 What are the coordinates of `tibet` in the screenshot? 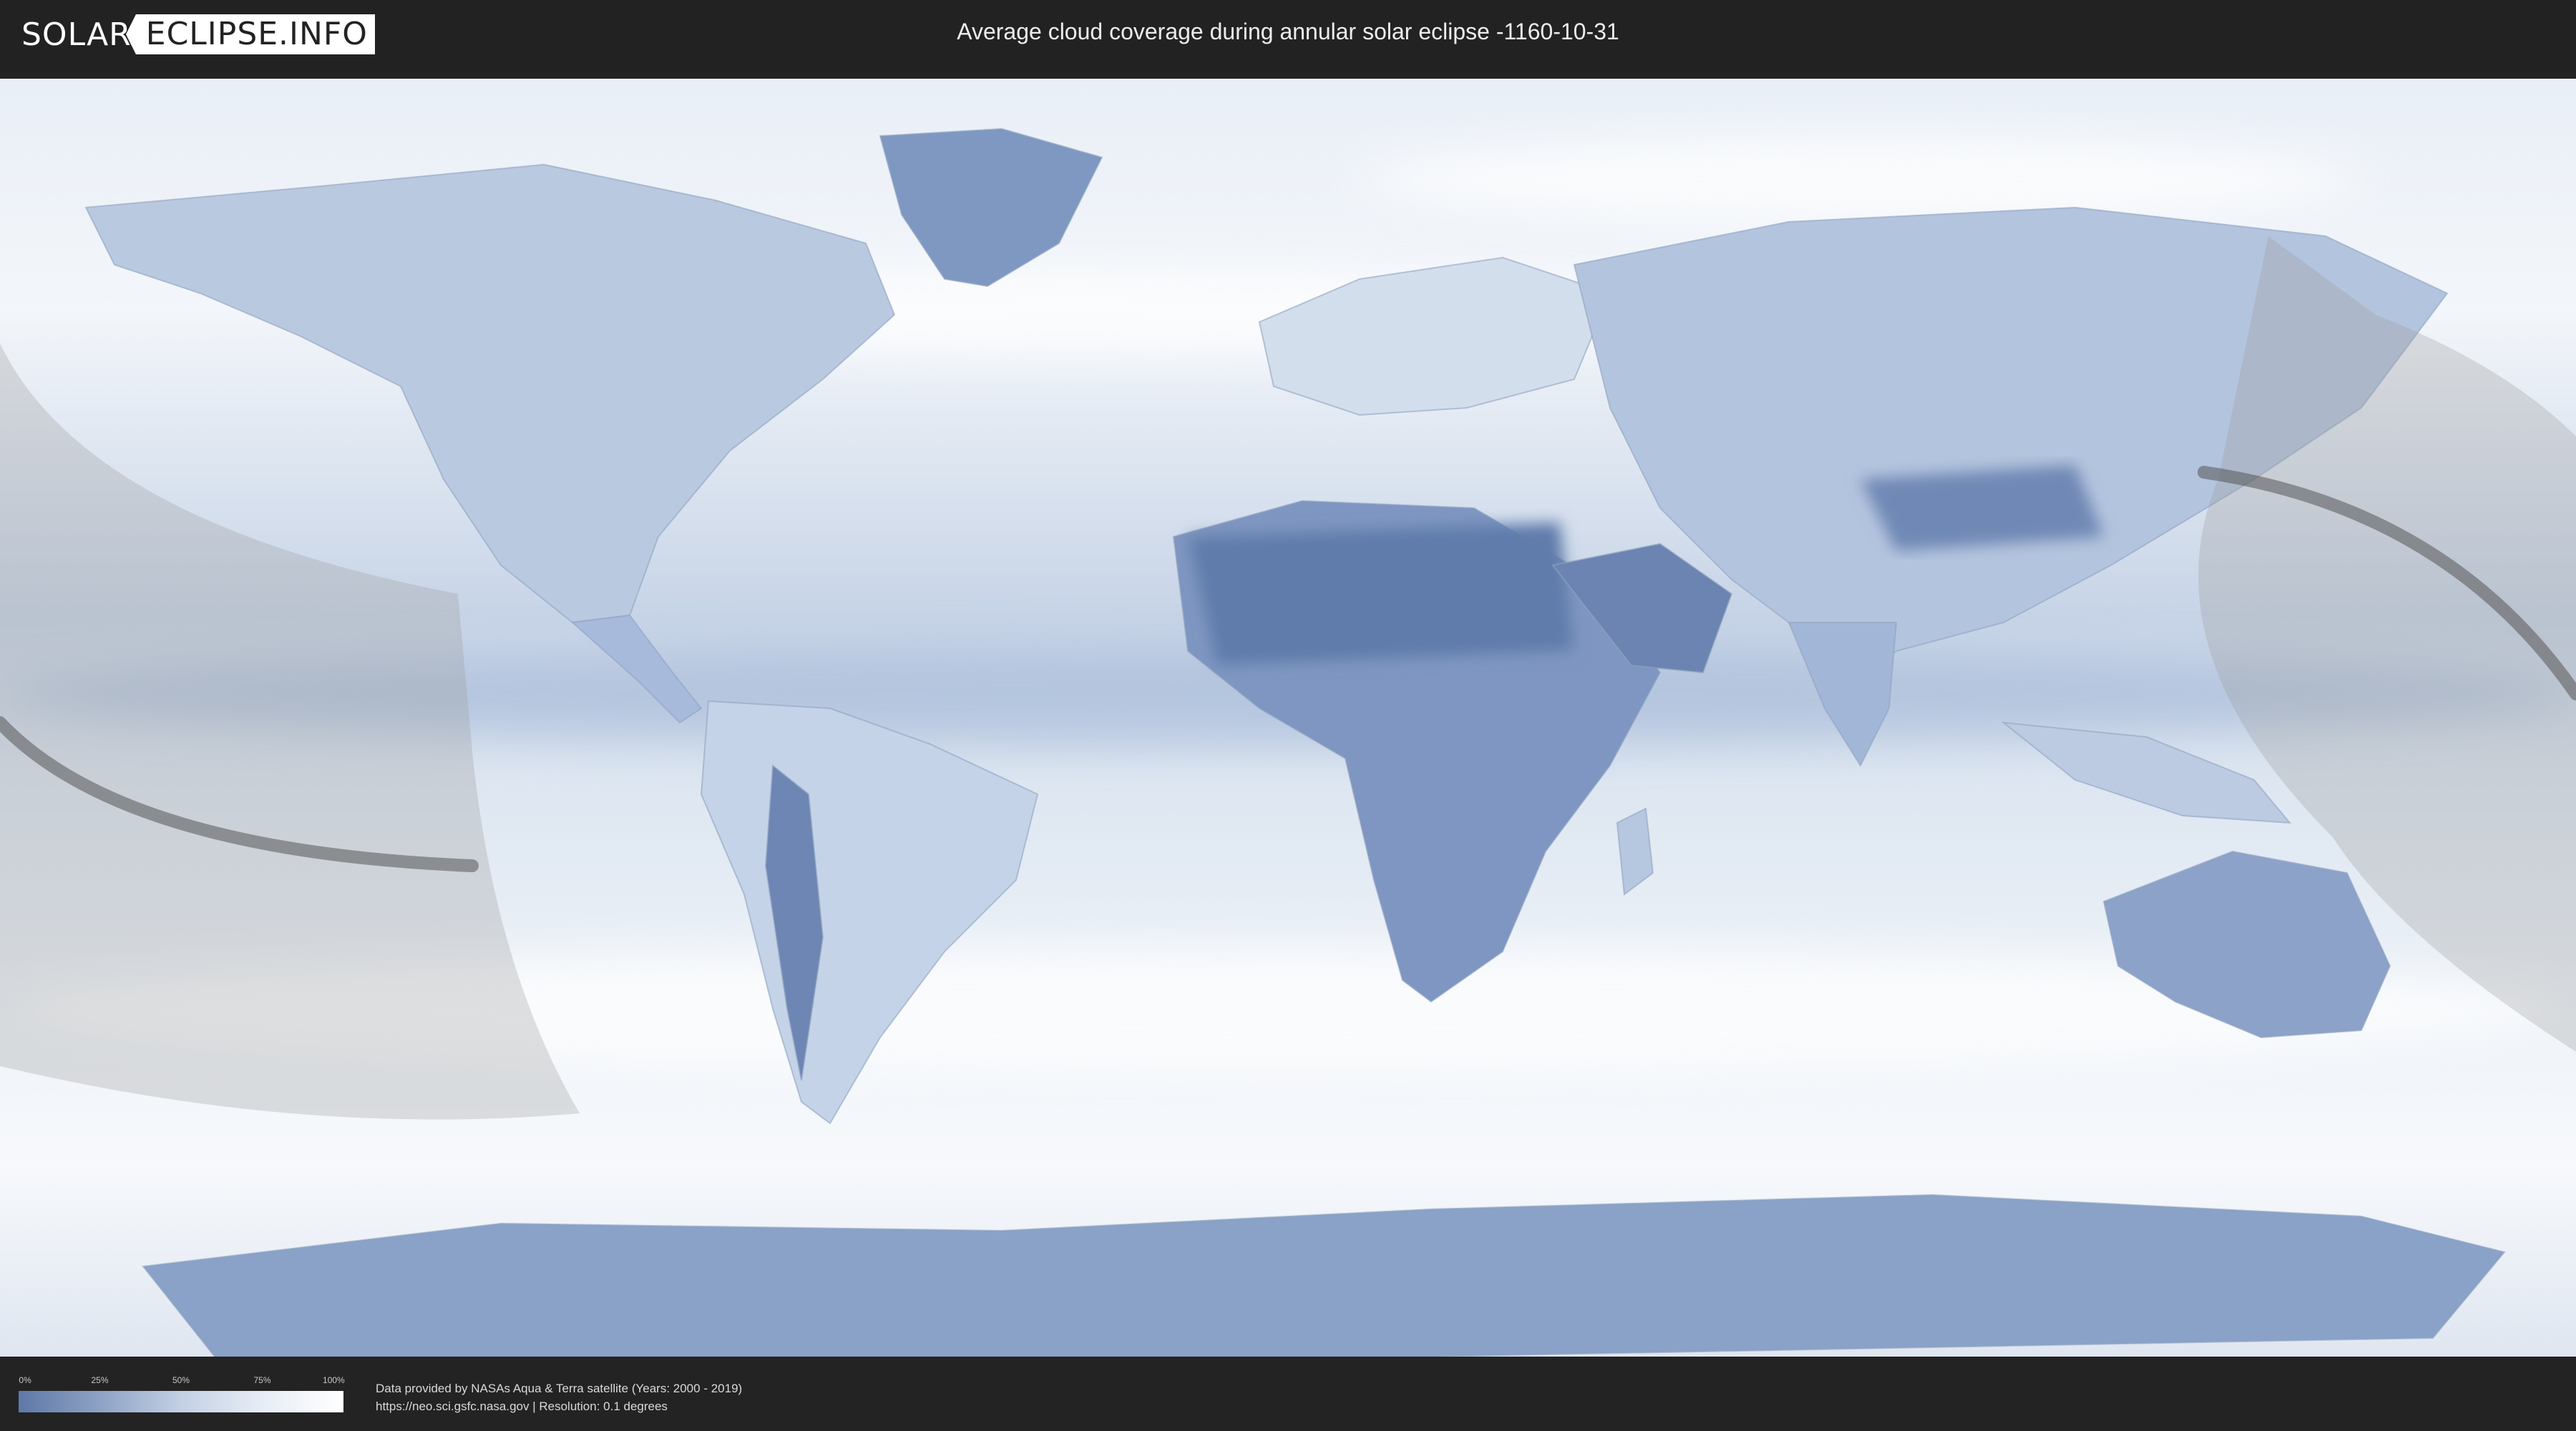 It's located at (1982, 508).